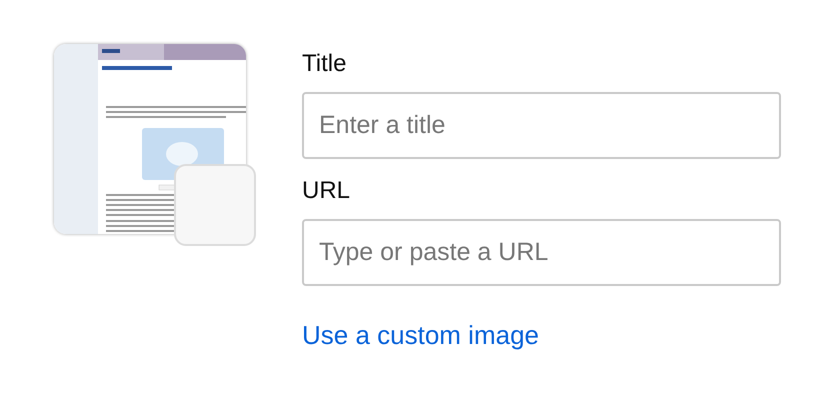  Describe the element at coordinates (324, 64) in the screenshot. I see `field-label: Title` at that location.